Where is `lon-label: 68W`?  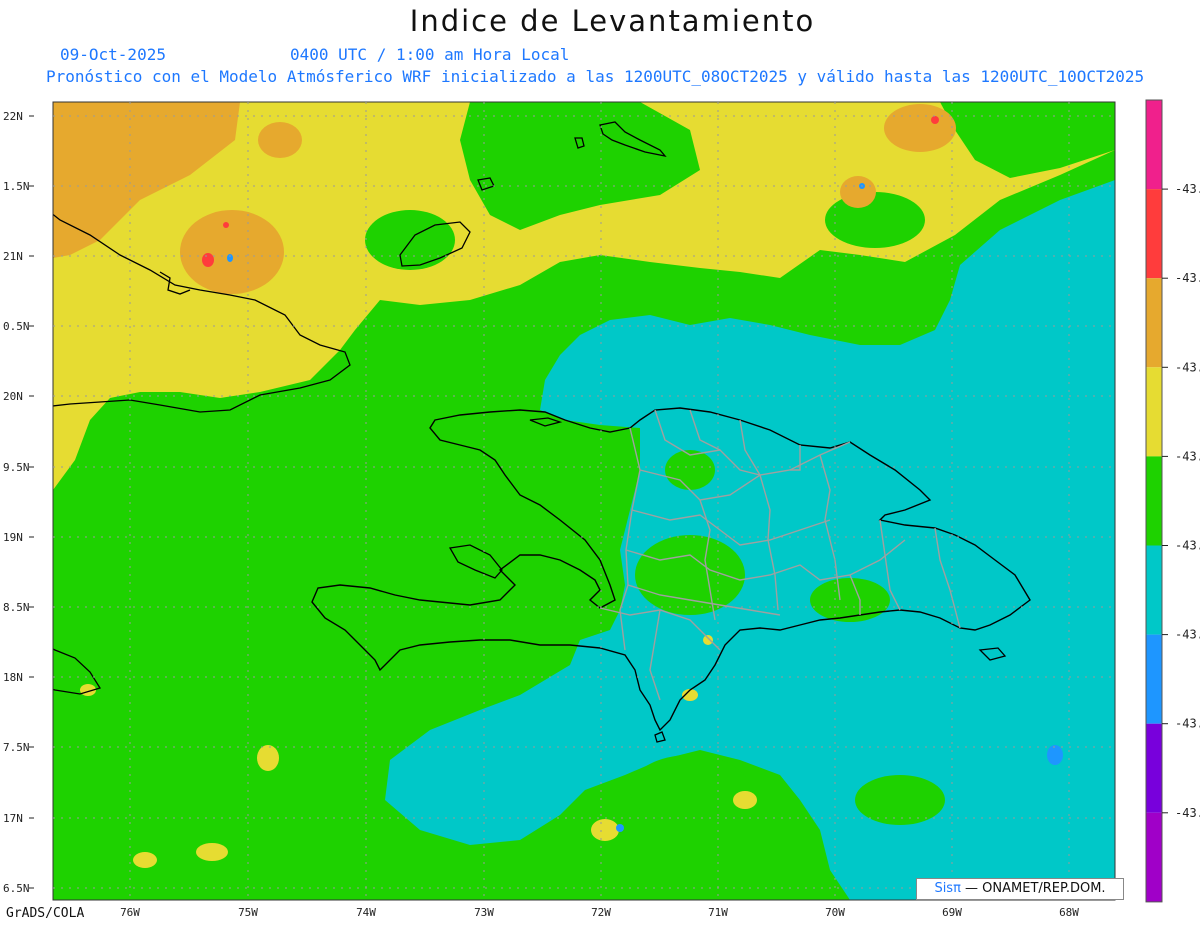
lon-label: 68W is located at coordinates (1069, 912).